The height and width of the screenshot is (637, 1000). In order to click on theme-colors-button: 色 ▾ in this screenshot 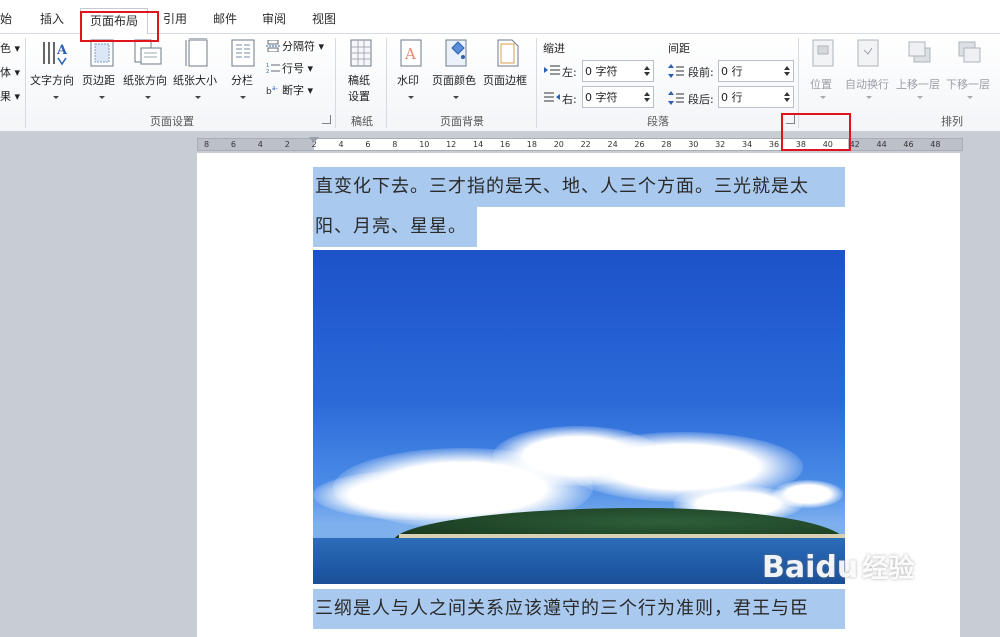, I will do `click(10, 49)`.